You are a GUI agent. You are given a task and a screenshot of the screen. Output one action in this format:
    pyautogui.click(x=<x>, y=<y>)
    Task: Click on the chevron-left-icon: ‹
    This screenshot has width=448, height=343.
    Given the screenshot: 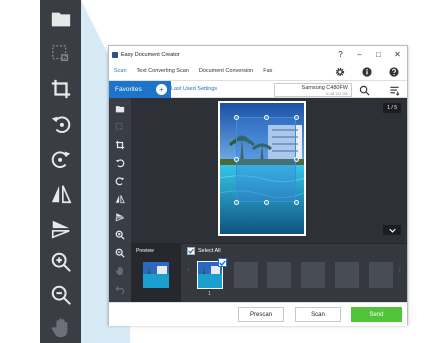 What is the action you would take?
    pyautogui.click(x=188, y=269)
    